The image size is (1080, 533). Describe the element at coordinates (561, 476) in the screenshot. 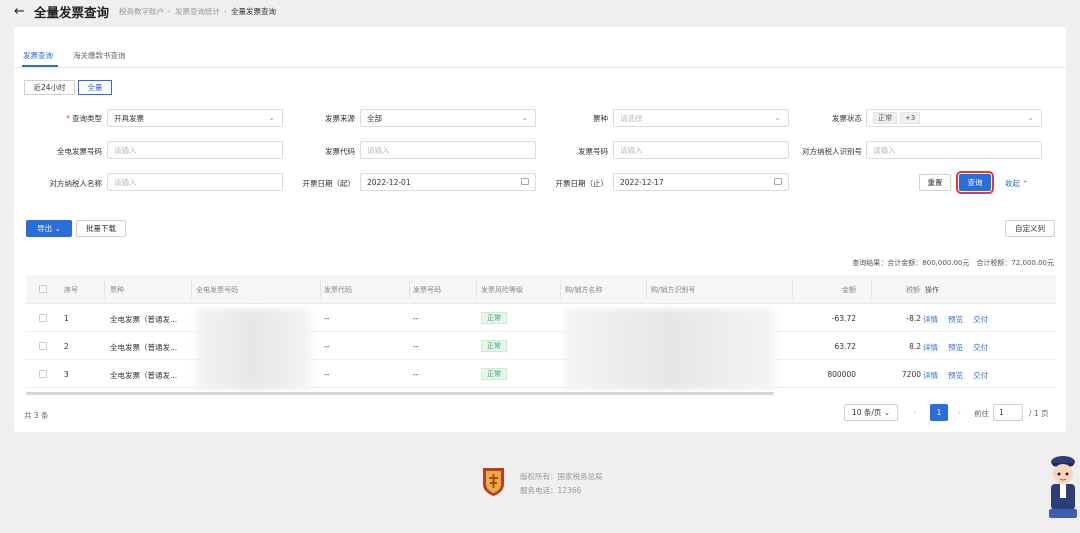

I see `footer-copyright: 版权所有：国家税务总局` at that location.